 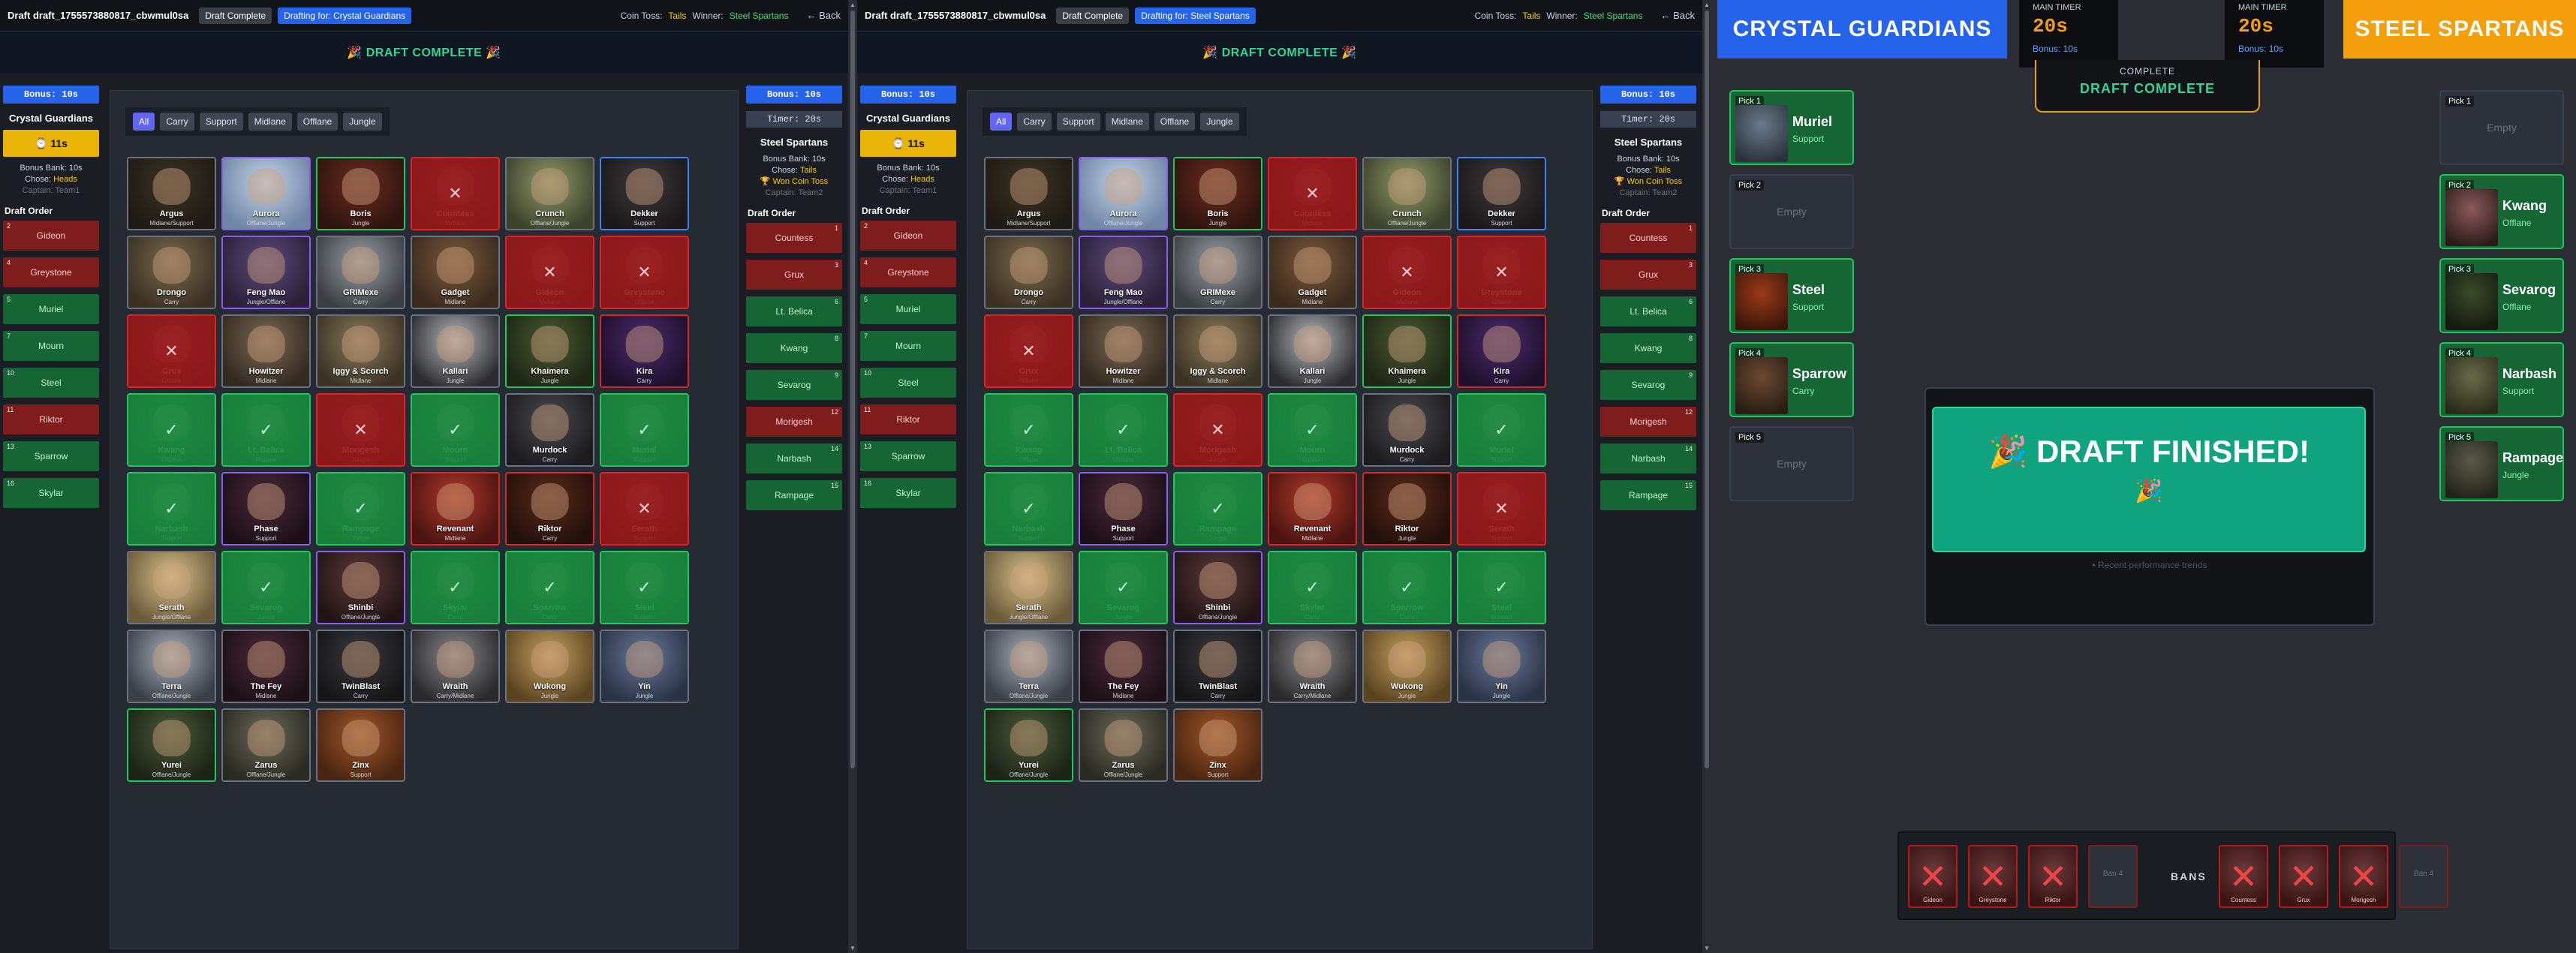 I want to click on hero-card-narbash: NarbashSupport✓, so click(x=1028, y=509).